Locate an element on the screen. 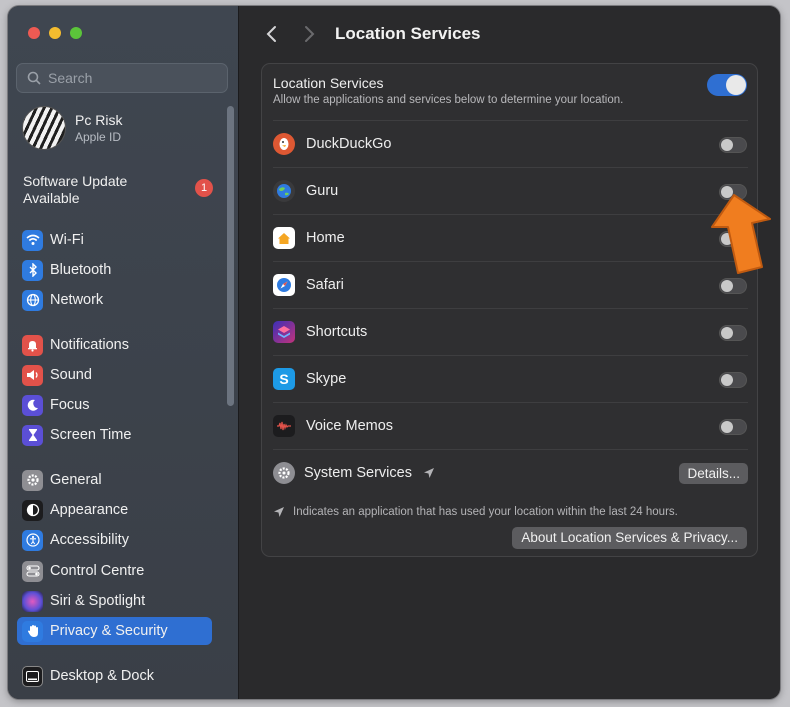 This screenshot has width=790, height=707. location-services-master-toggle is located at coordinates (727, 85).